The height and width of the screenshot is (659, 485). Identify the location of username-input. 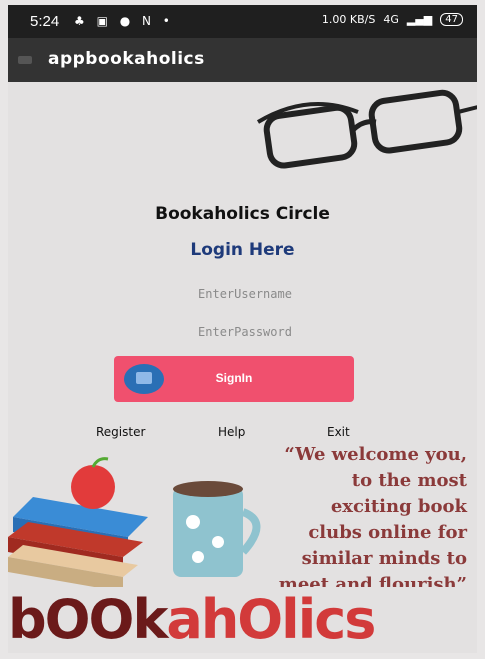
(245, 294).